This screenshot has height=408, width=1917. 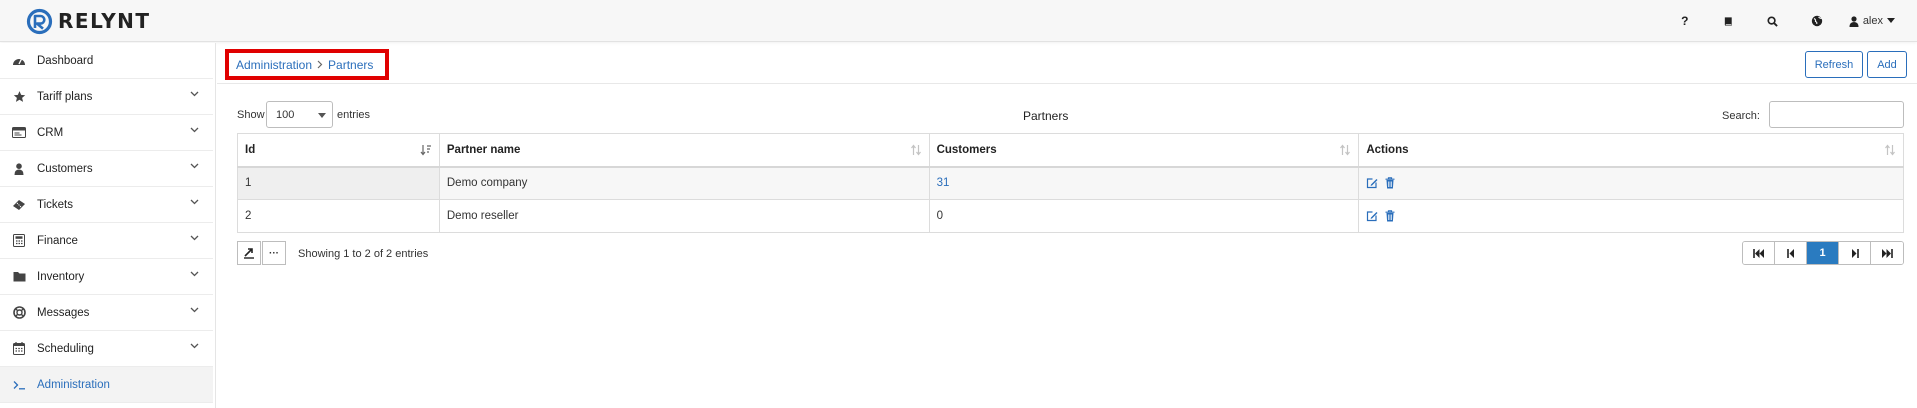 What do you see at coordinates (1070, 253) in the screenshot?
I see `table-footer: ··· Showing 1 to 2 of 2 entries 1` at bounding box center [1070, 253].